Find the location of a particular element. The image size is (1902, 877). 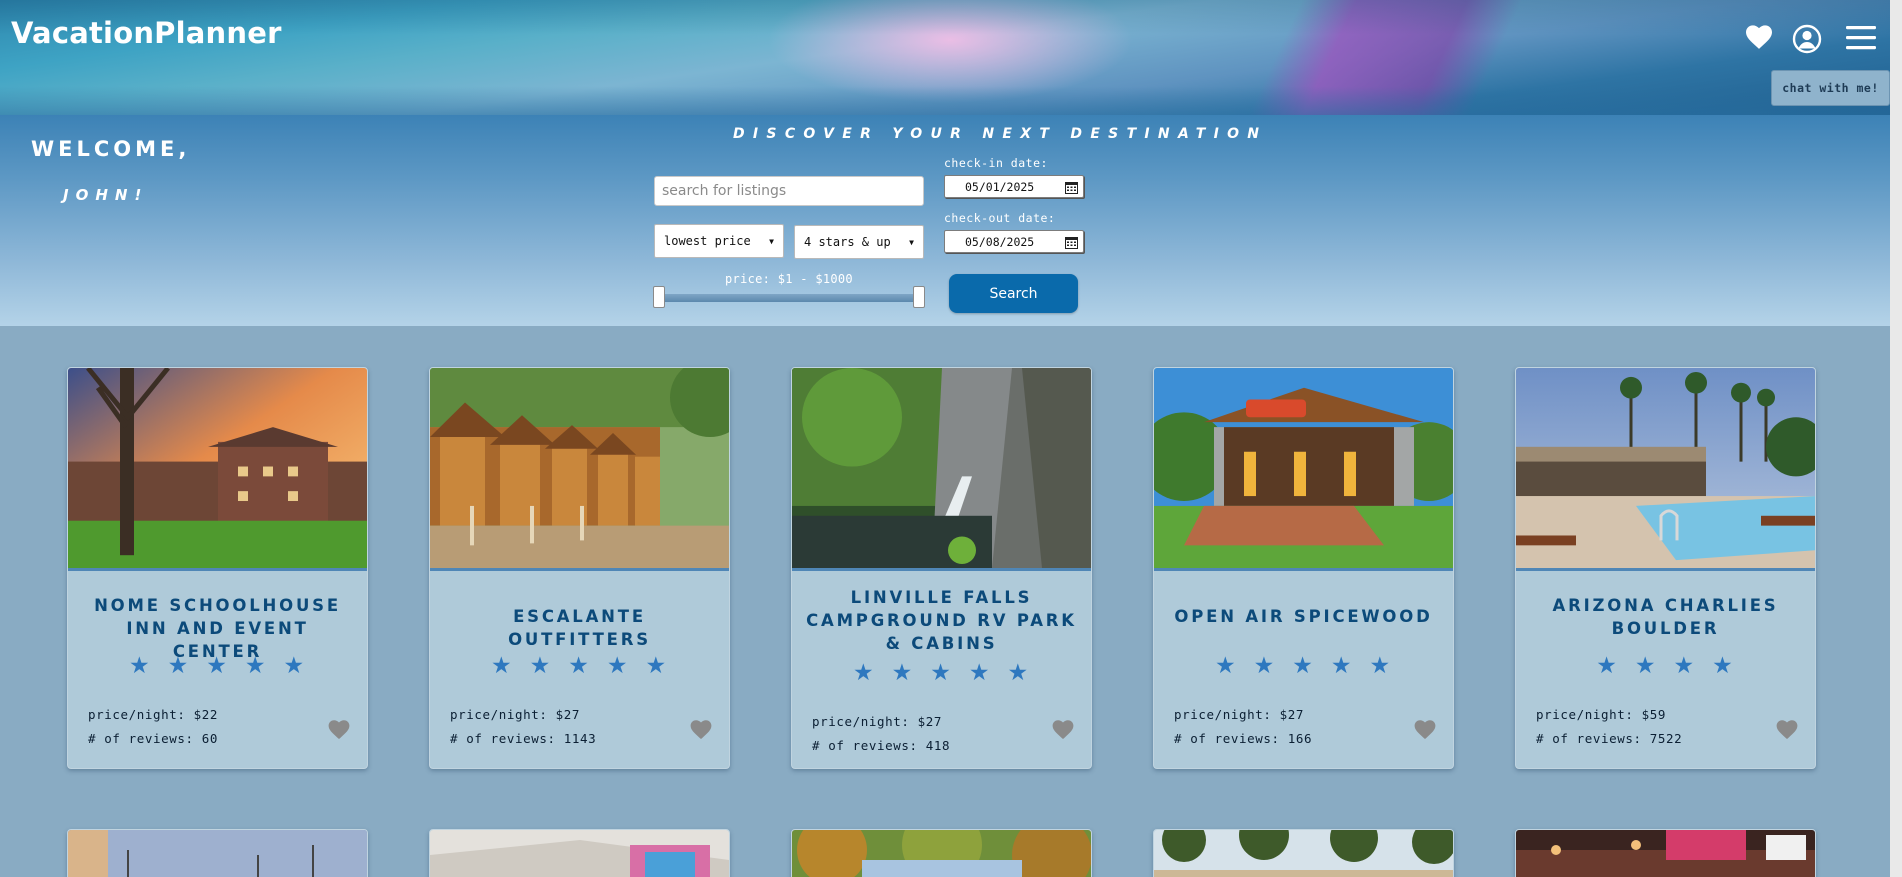

header-banner is located at coordinates (945, 57).